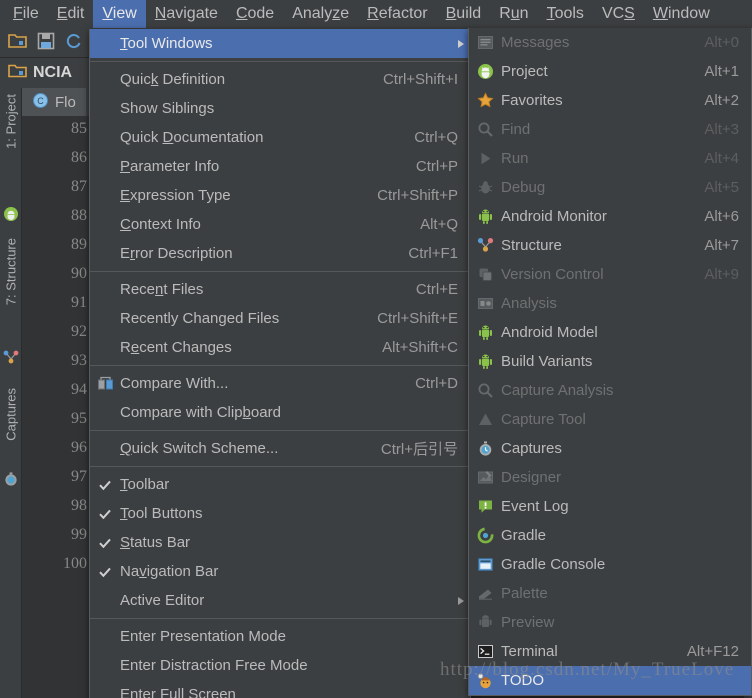 The width and height of the screenshot is (752, 698). Describe the element at coordinates (610, 506) in the screenshot. I see `tool-window-item-event-log: Event Log` at that location.